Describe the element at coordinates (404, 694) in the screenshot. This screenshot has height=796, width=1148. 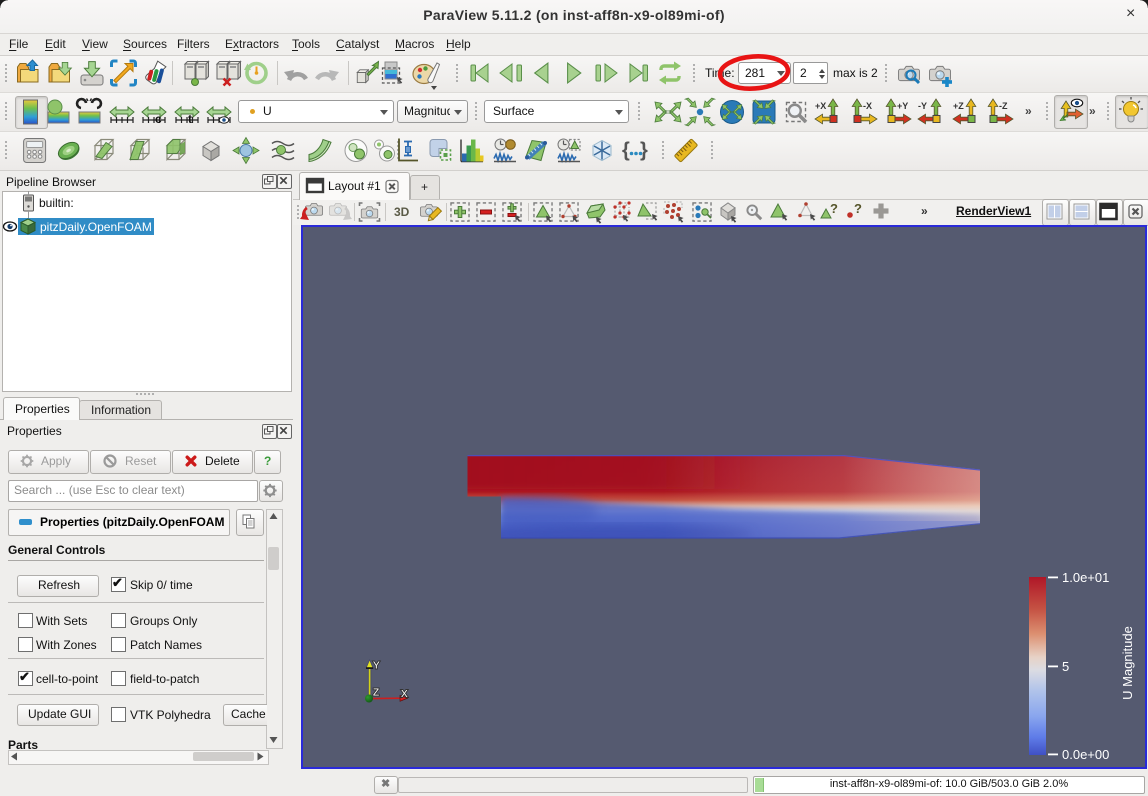
I see `svg-text: X` at that location.